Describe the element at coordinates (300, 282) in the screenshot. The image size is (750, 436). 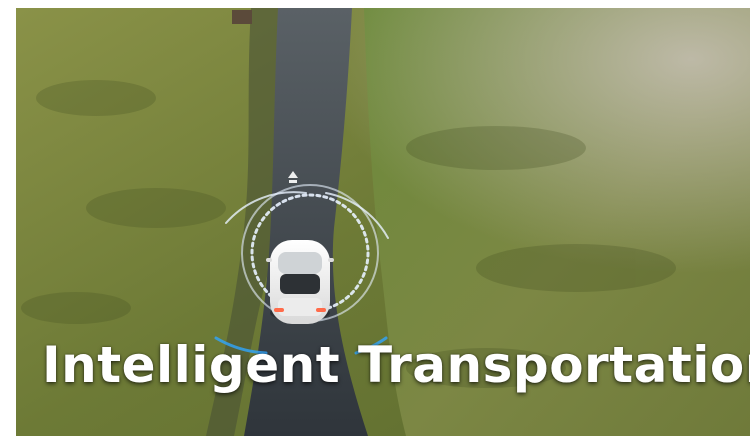
I see `car-icon` at that location.